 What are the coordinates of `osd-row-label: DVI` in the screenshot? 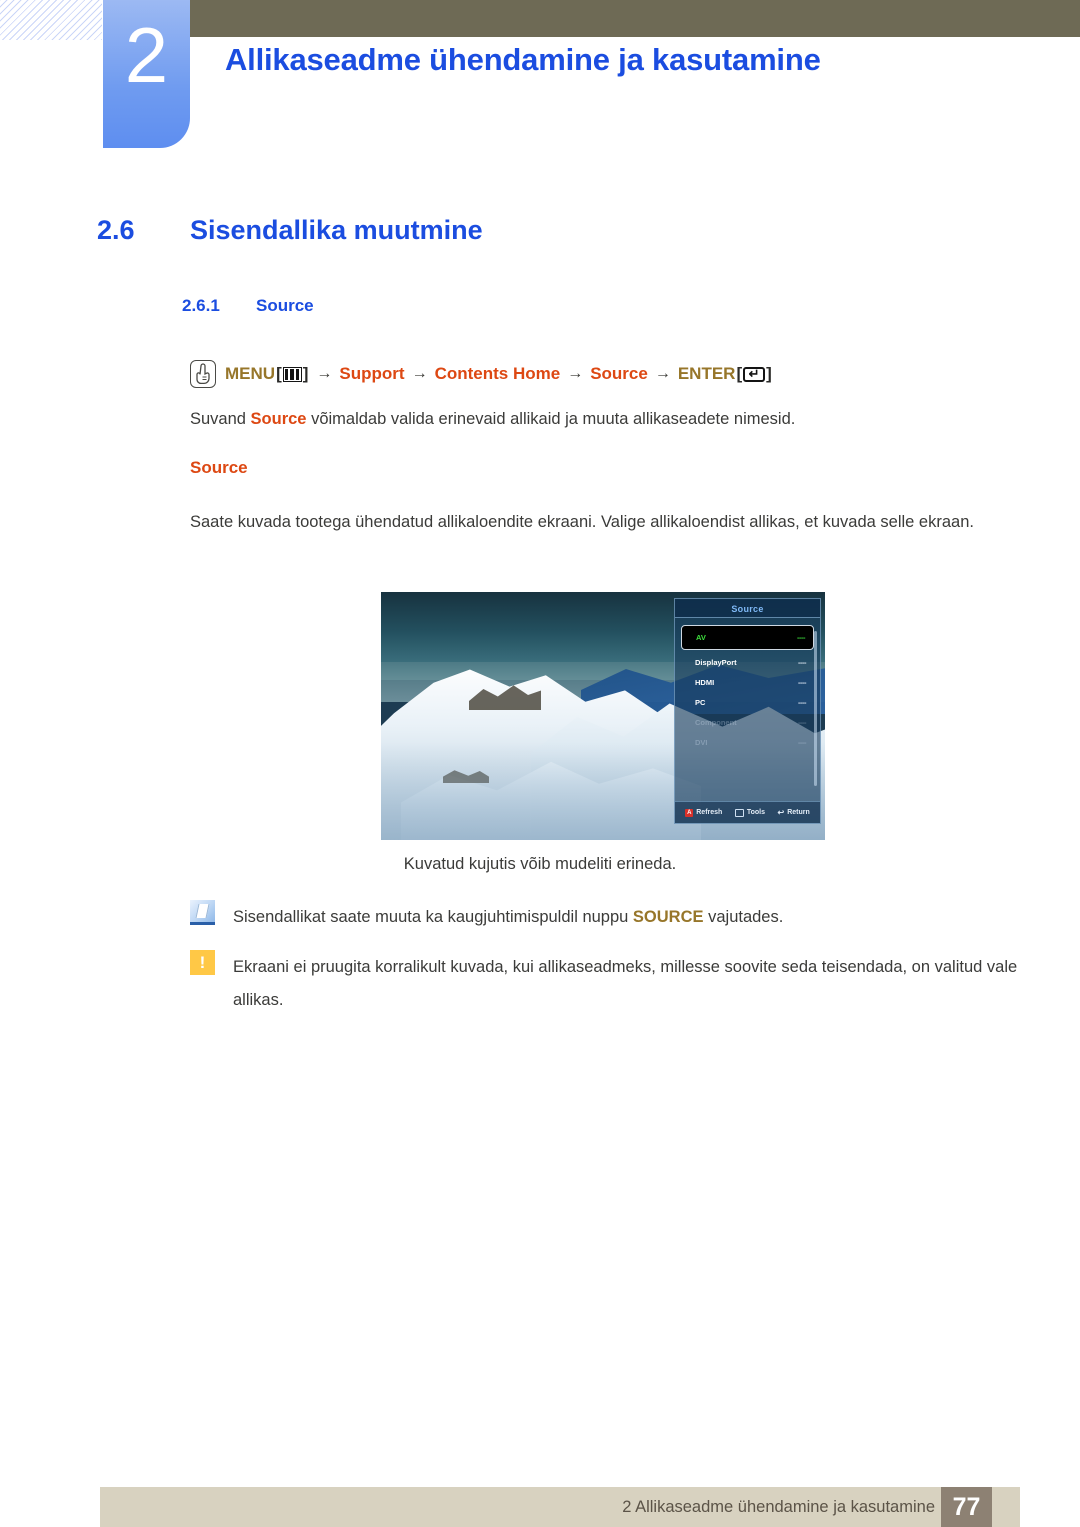 It's located at (701, 742).